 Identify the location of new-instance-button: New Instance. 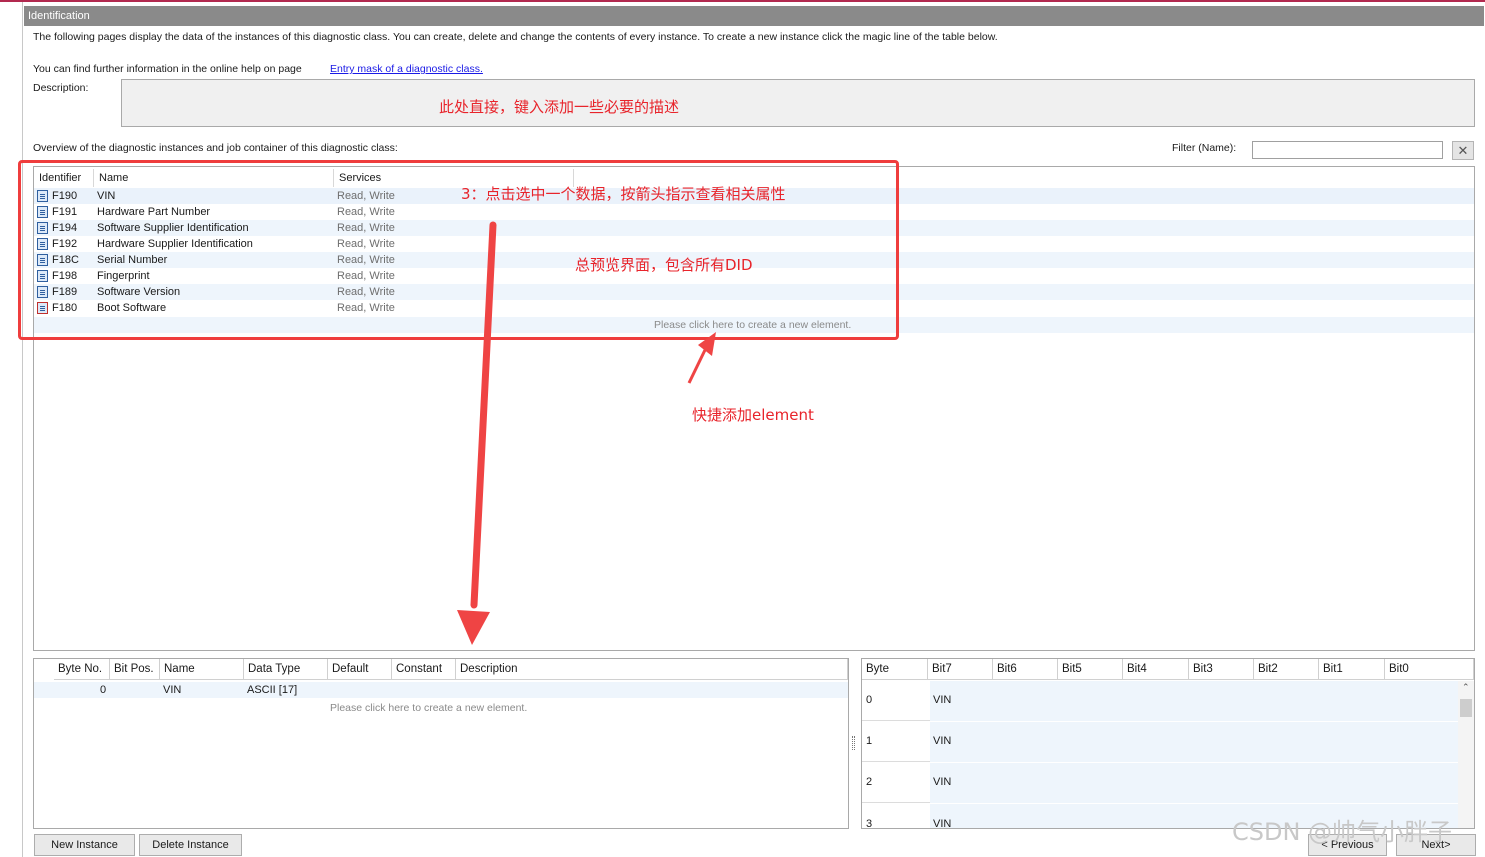
(84, 845).